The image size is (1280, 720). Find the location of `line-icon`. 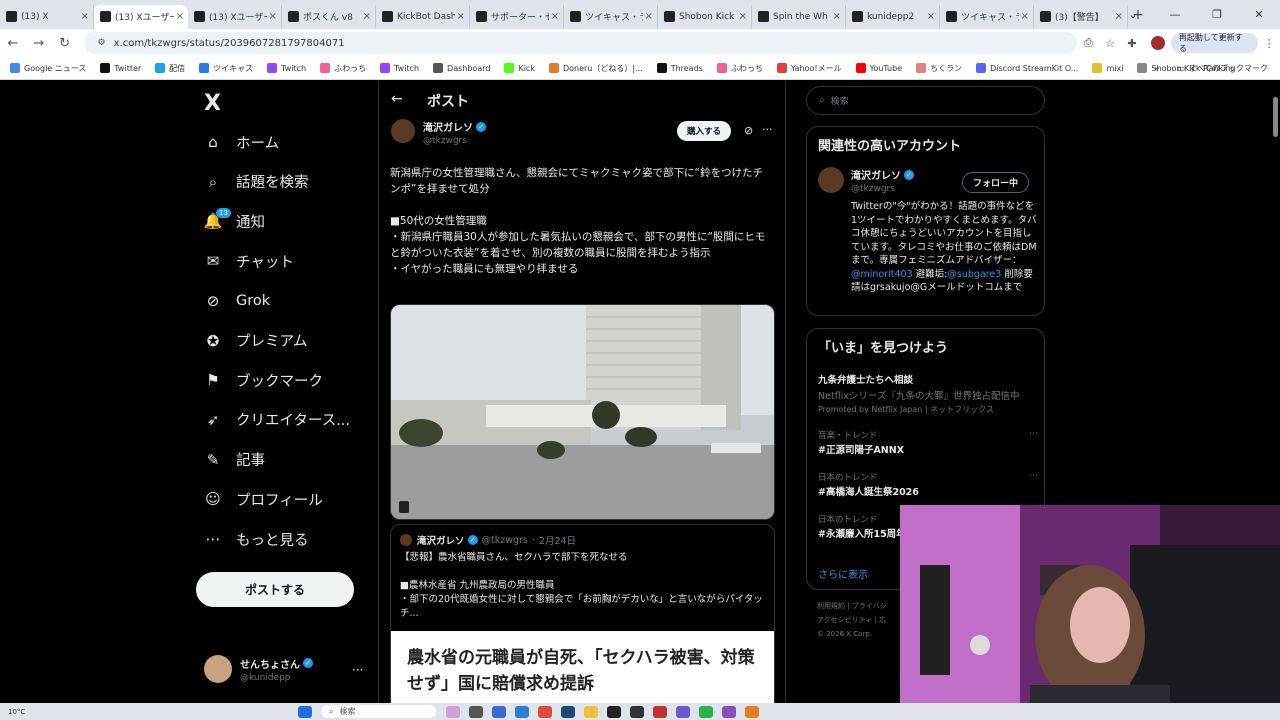

line-icon is located at coordinates (706, 711).